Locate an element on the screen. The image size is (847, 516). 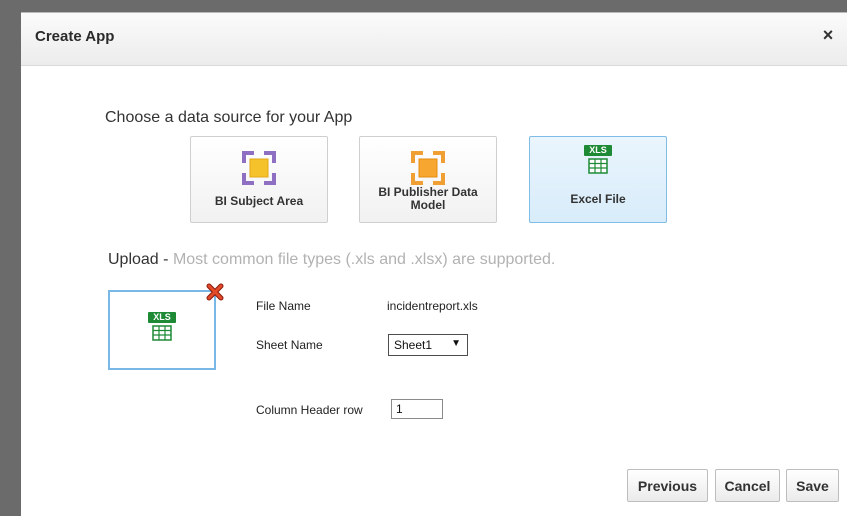
tile-excel-file: XLS Excel File is located at coordinates (598, 179).